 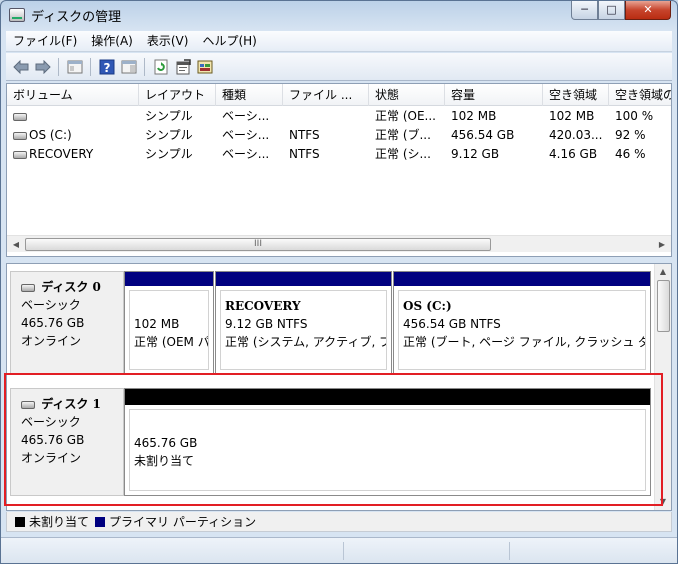 What do you see at coordinates (662, 387) in the screenshot?
I see `vertical-scrollbar: ▲ ▼` at bounding box center [662, 387].